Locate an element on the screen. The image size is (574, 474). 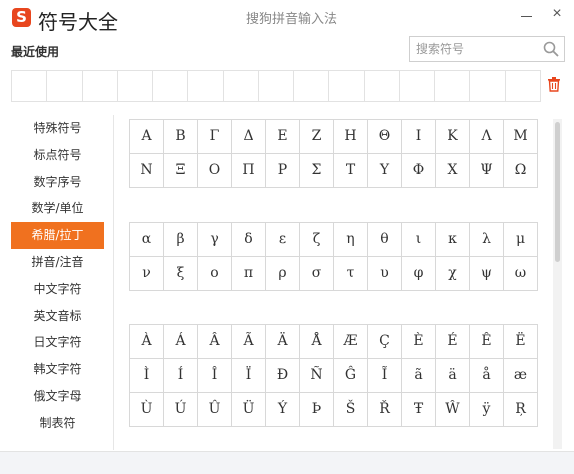
symbol-cell: Ξ is located at coordinates (181, 171).